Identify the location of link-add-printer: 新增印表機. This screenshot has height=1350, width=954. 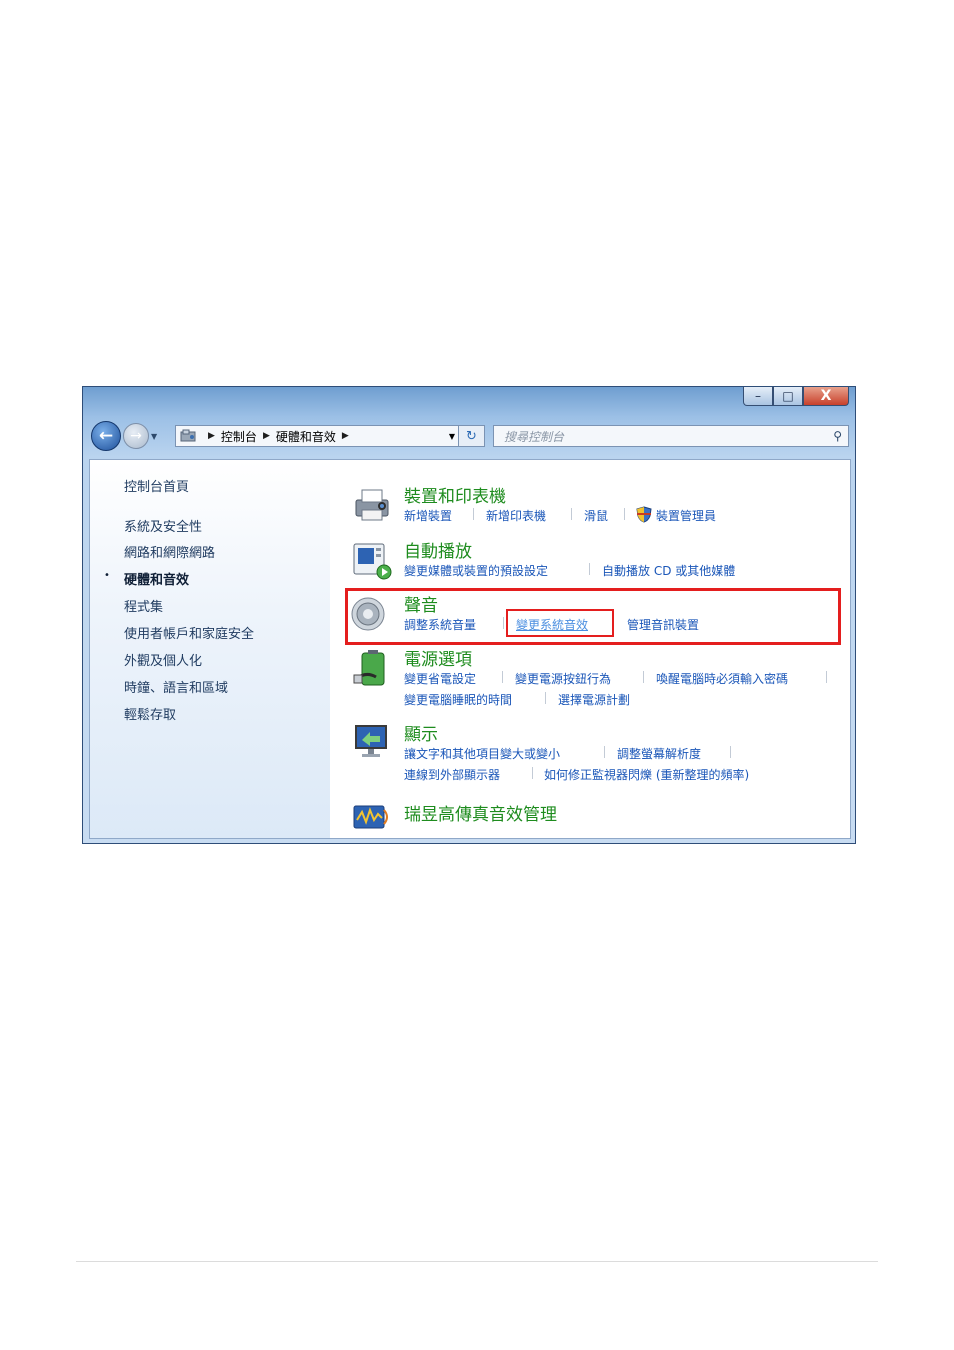
(516, 515).